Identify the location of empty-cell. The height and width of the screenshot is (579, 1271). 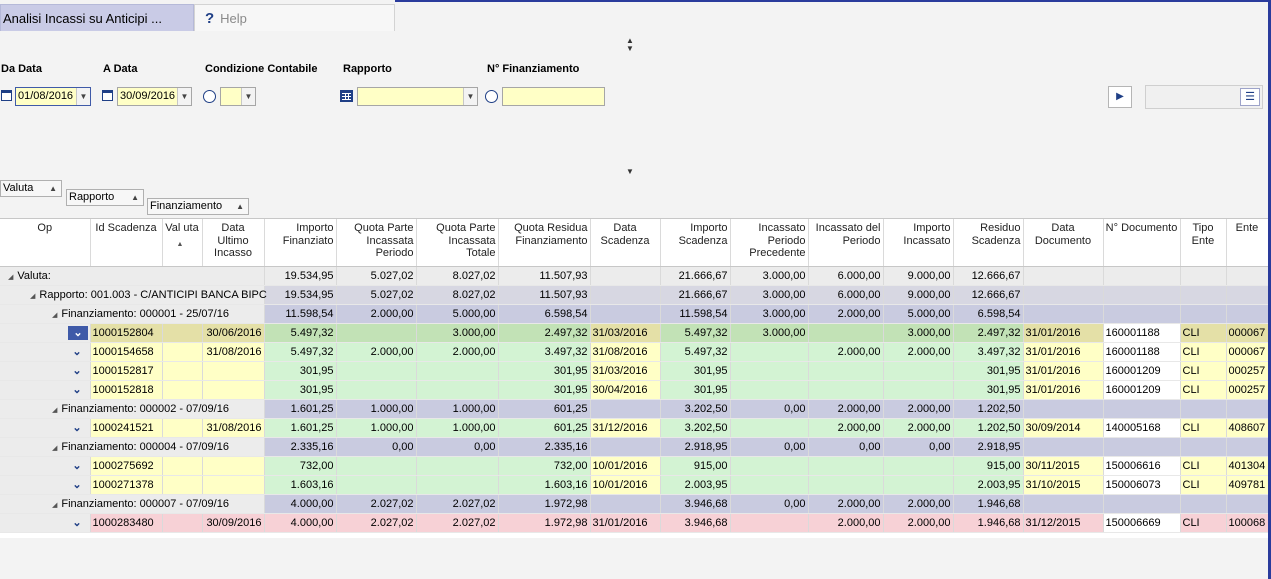
(1247, 295).